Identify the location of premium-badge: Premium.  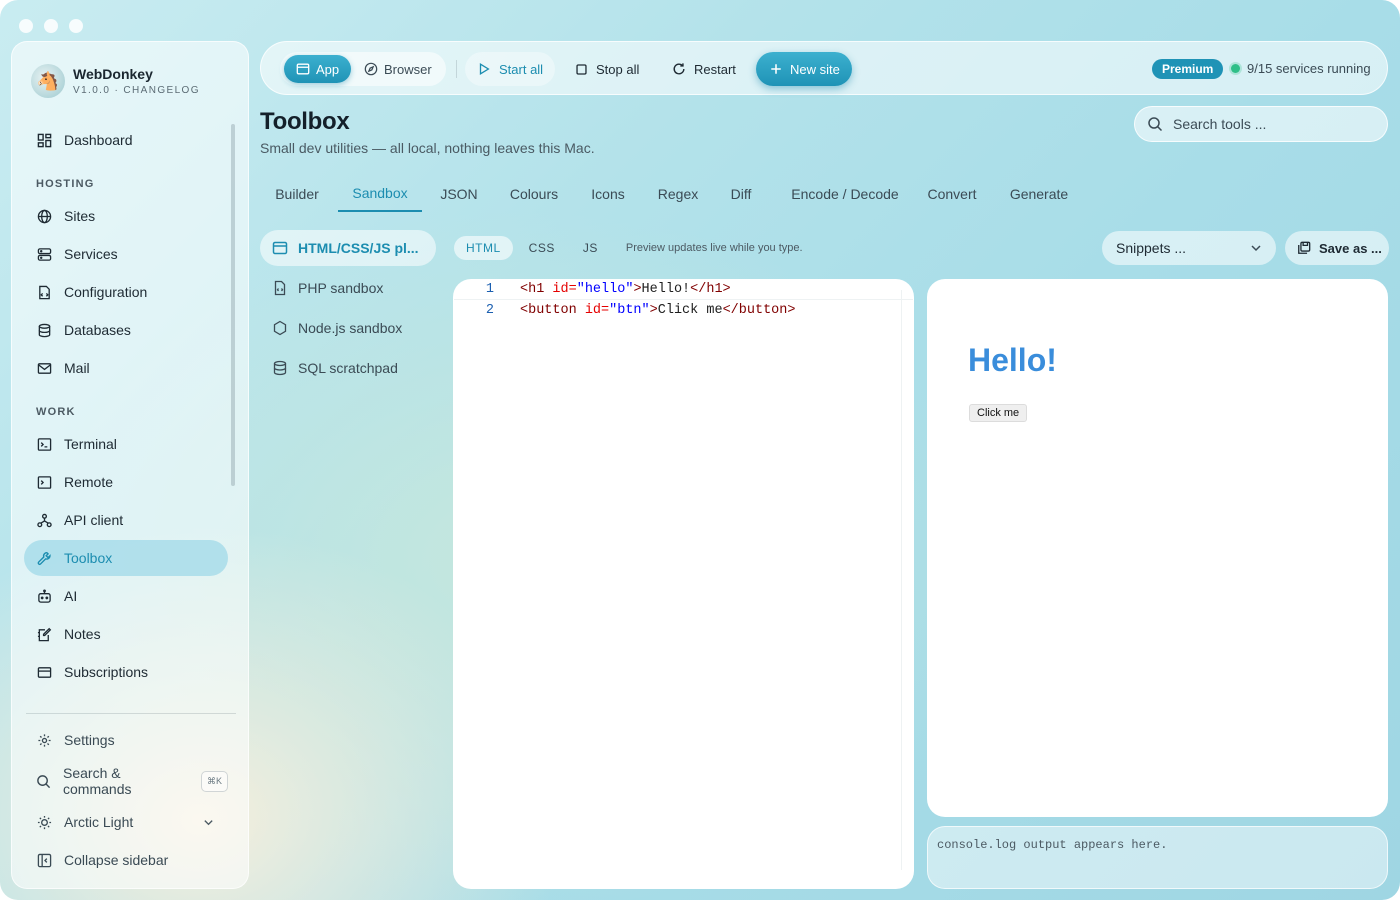
(1188, 69).